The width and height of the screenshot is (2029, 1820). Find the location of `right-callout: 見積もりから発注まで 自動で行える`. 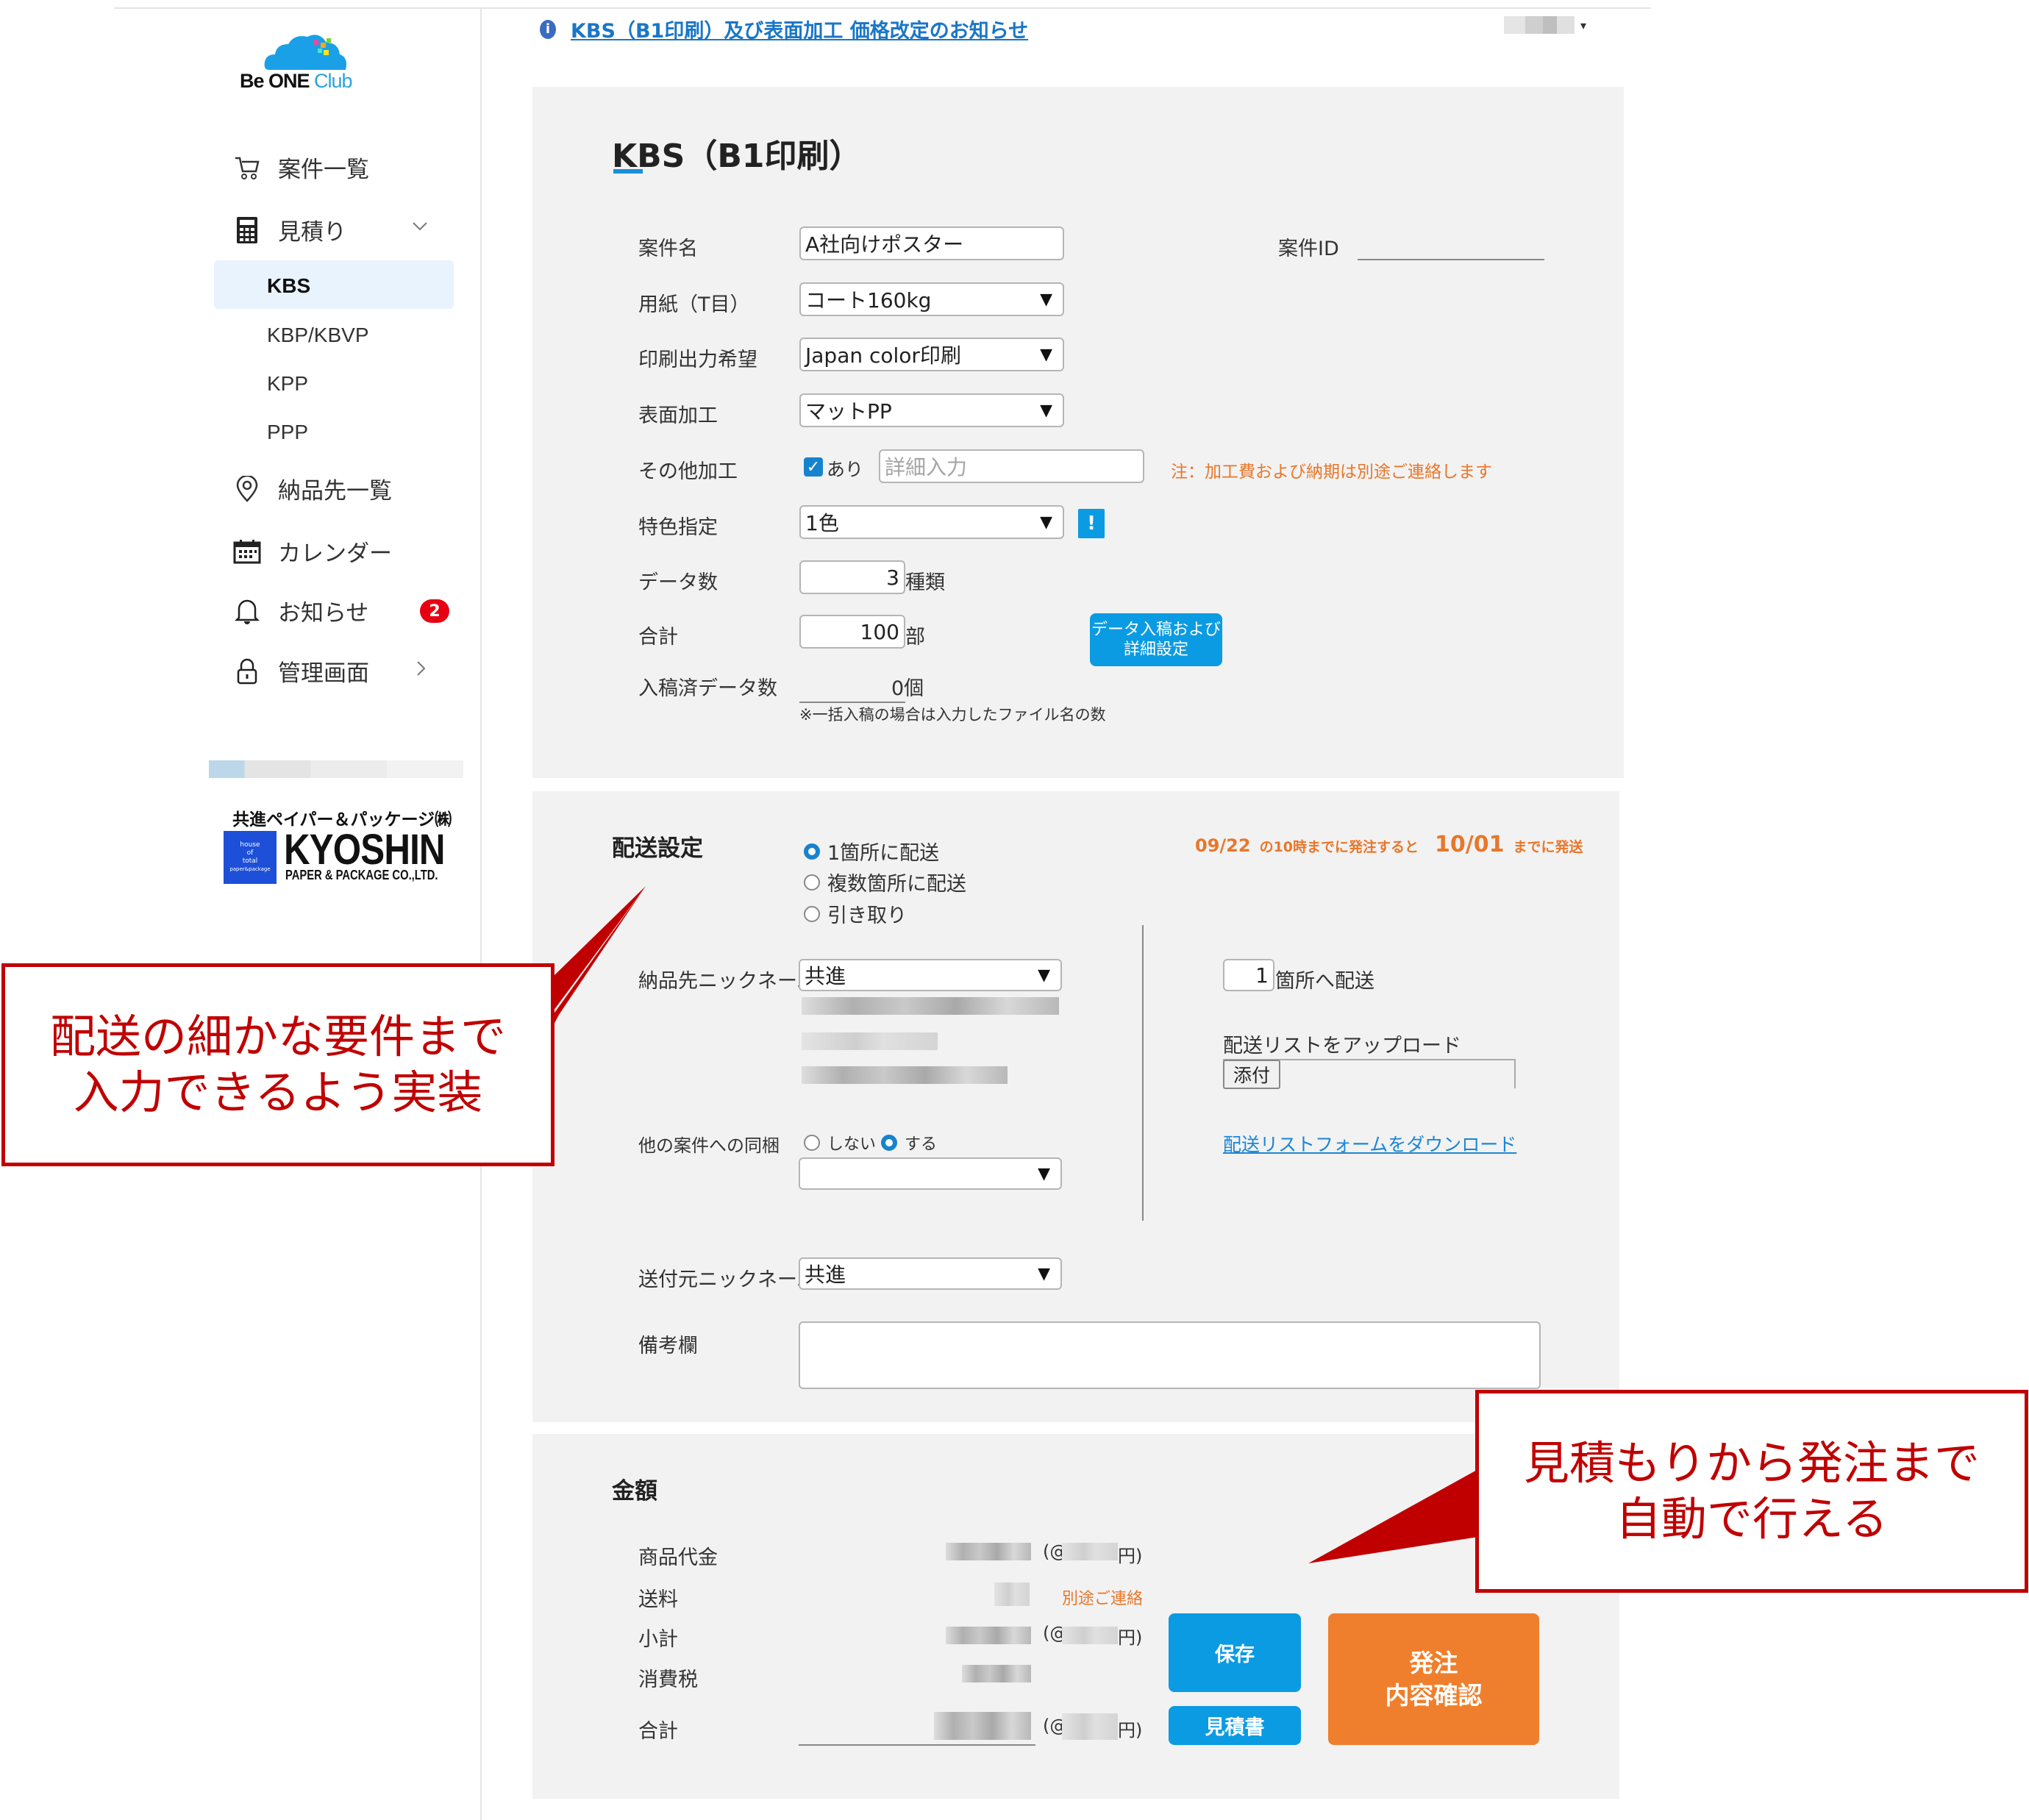

right-callout: 見積もりから発注まで 自動で行える is located at coordinates (1752, 1491).